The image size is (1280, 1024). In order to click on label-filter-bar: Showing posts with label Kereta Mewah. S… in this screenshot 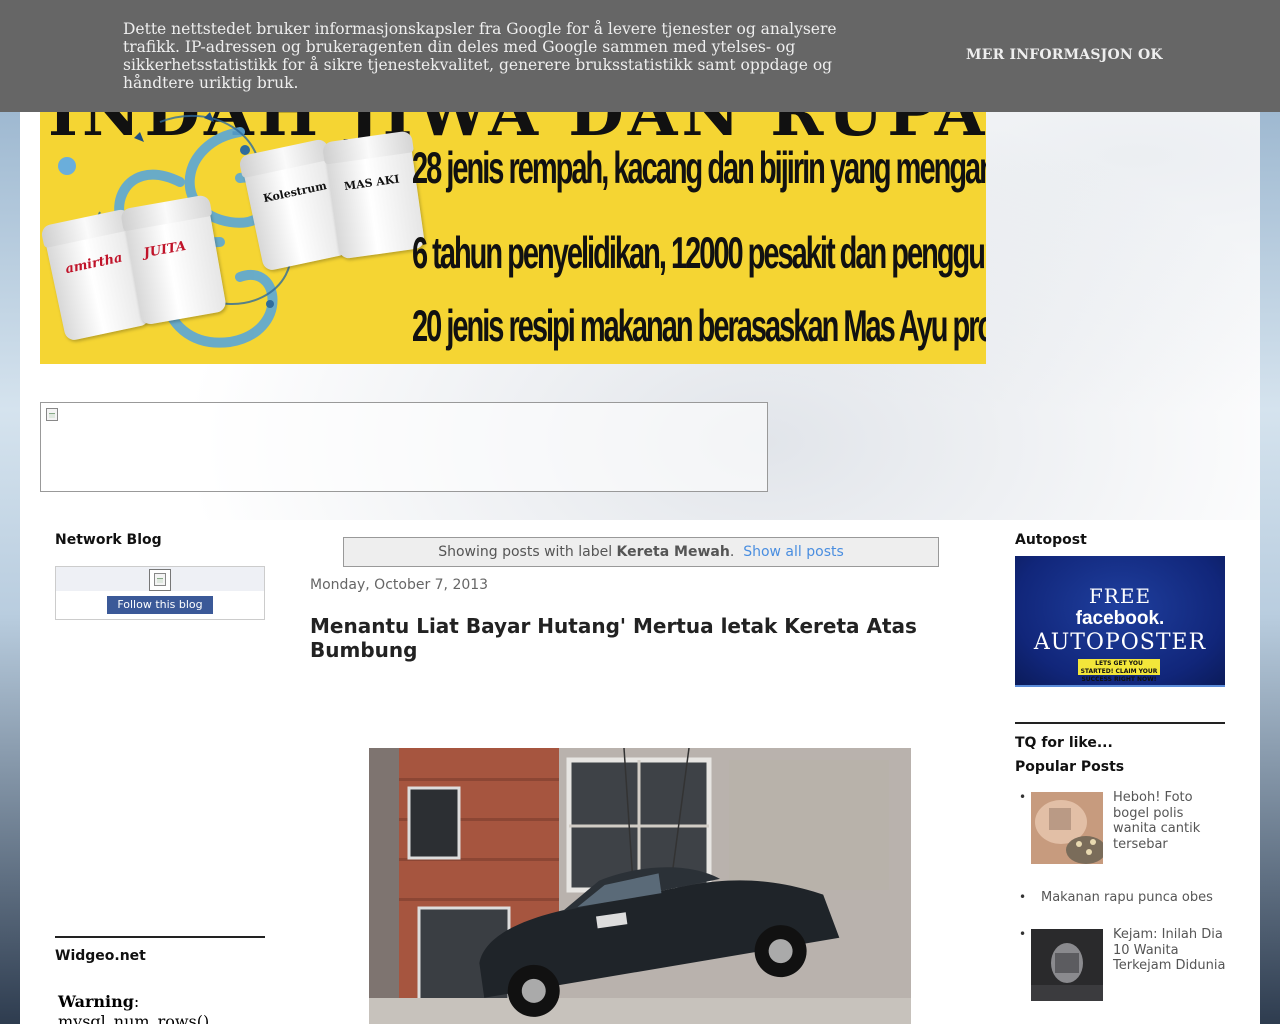, I will do `click(641, 552)`.